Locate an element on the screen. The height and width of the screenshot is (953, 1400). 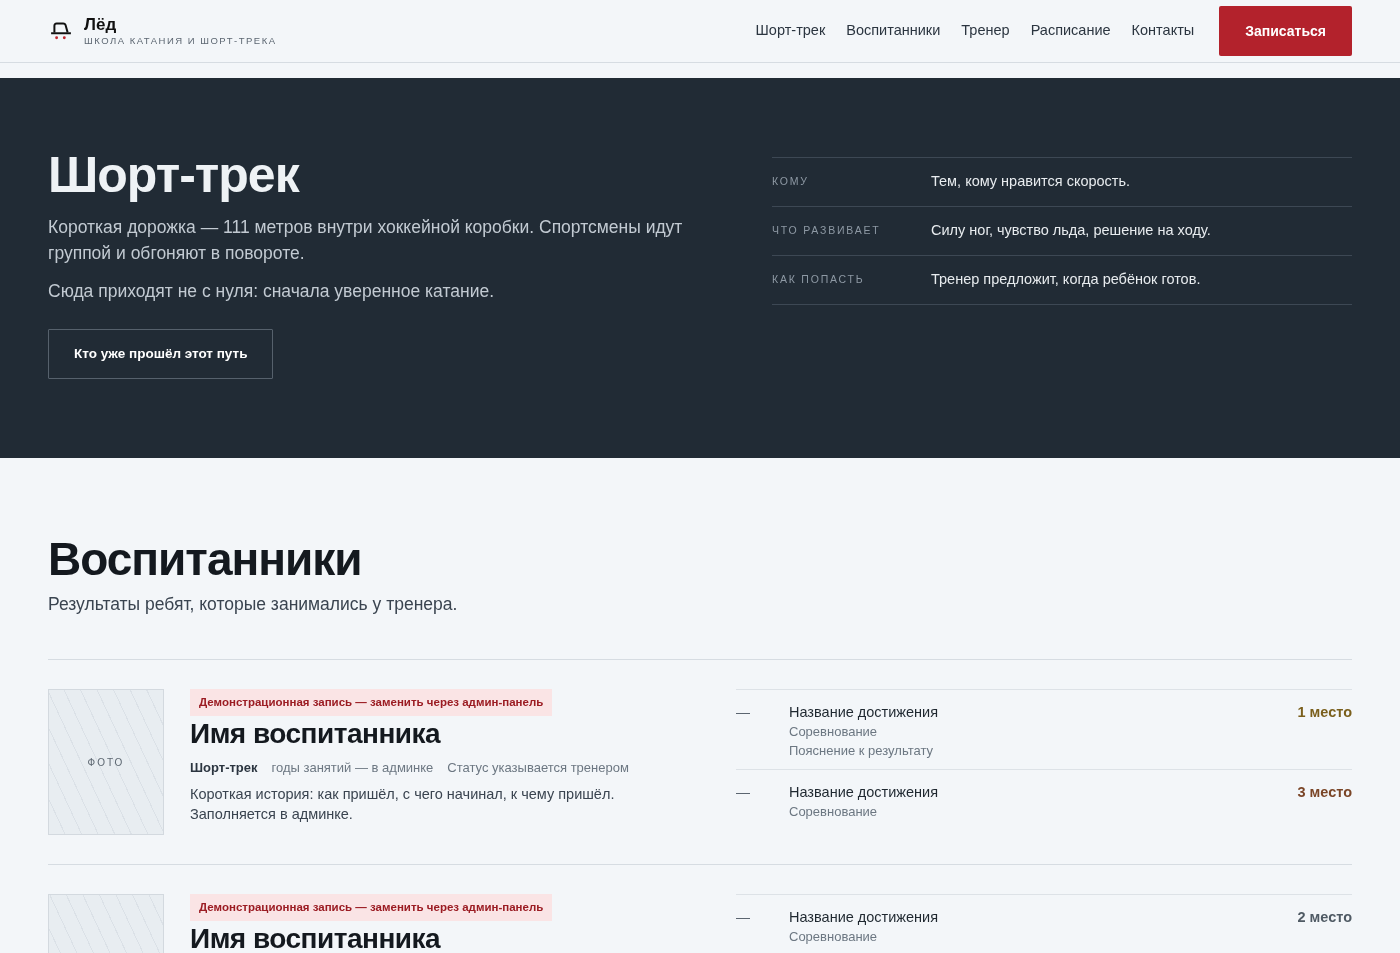
student-story: Короткая история: как пришёл, с чего начинал, к чему пришёл. Заполняется в админке. is located at coordinates (403, 804).